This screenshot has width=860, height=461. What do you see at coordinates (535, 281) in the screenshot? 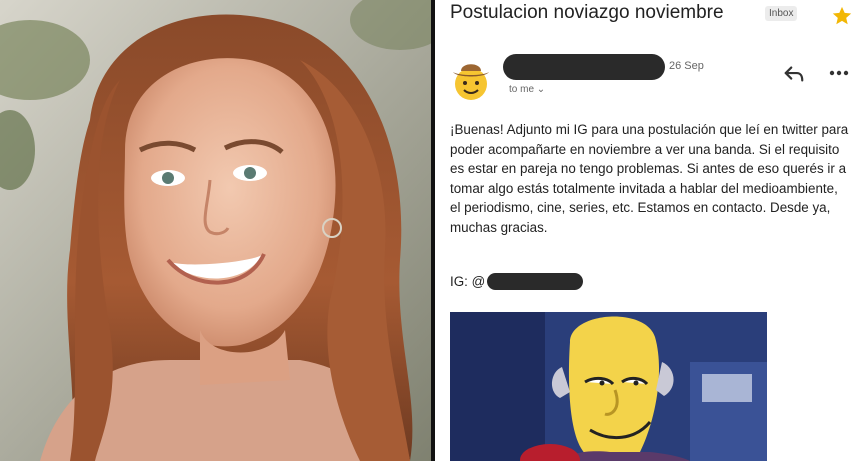
I see `instagram-handle-redacted` at bounding box center [535, 281].